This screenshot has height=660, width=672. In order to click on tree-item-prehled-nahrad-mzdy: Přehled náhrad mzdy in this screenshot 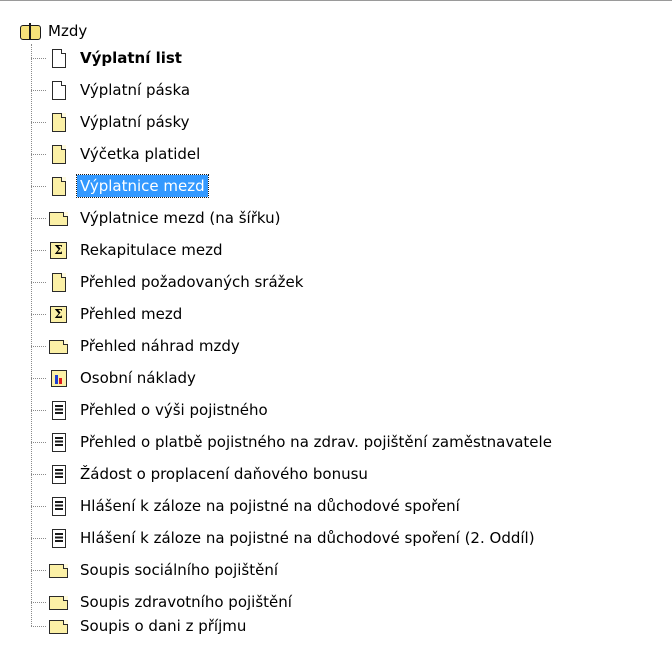, I will do `click(137, 346)`.